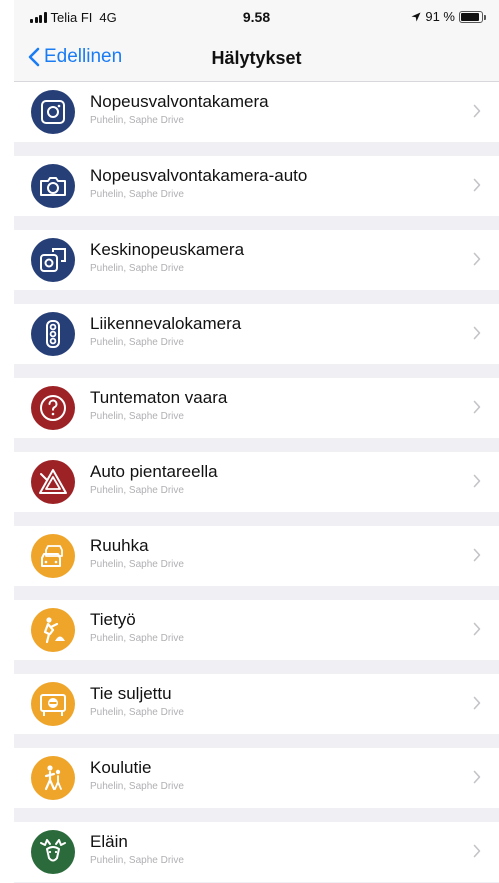  Describe the element at coordinates (256, 852) in the screenshot. I see `alert-item: Eläin Puhelin, Saphe Drive` at that location.